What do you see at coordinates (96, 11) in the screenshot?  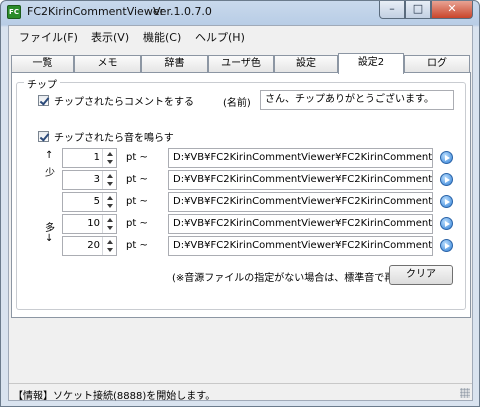 I see `window-title: FC2KirinCommentViewer` at bounding box center [96, 11].